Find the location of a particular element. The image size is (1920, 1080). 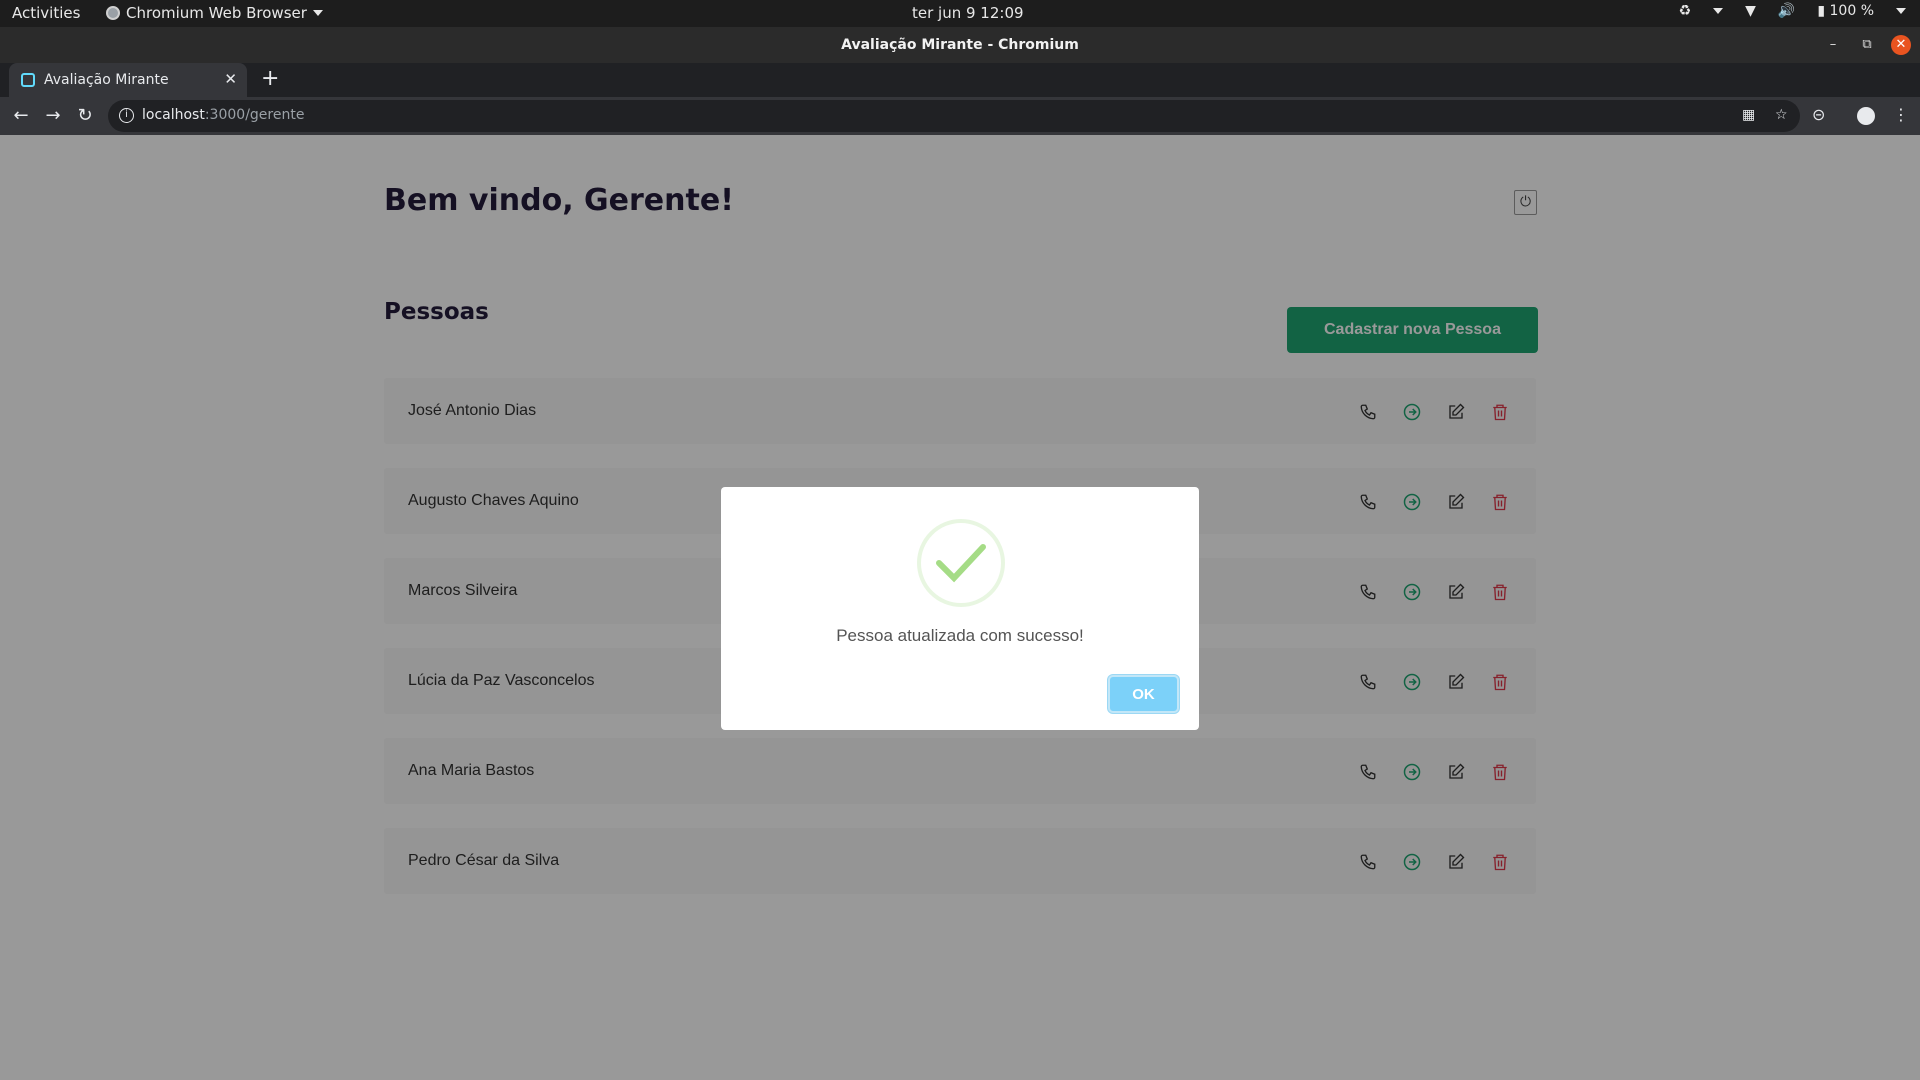

address-url: localhost:3000/gerente is located at coordinates (223, 115).